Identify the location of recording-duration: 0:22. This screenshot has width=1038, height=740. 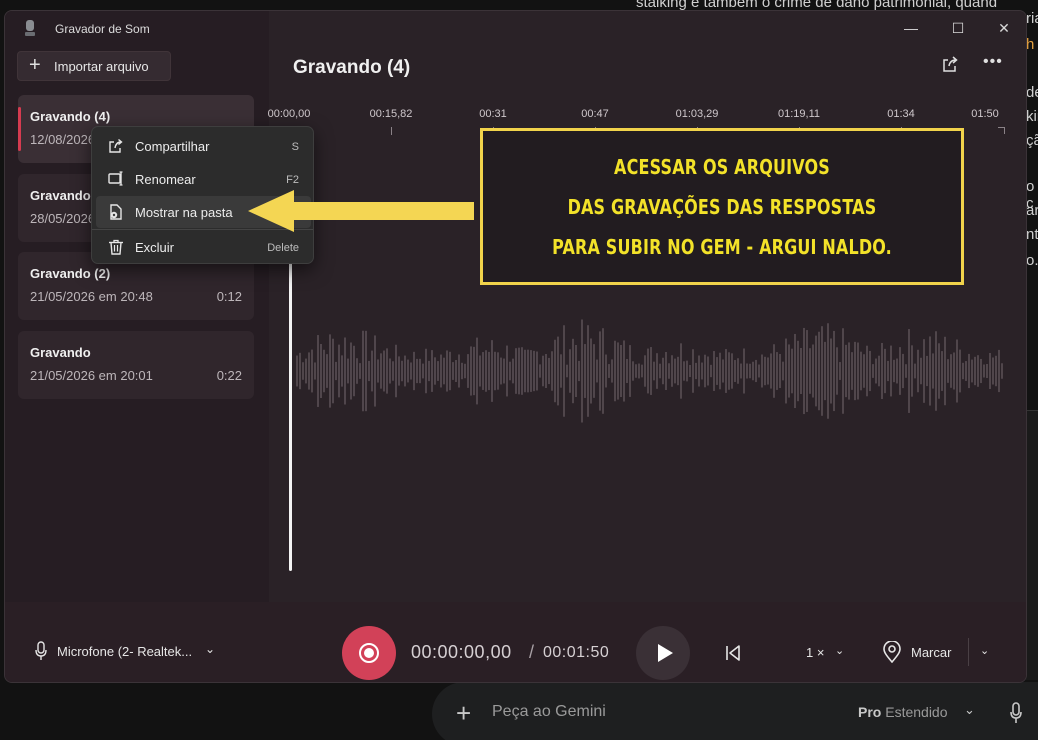
(229, 375).